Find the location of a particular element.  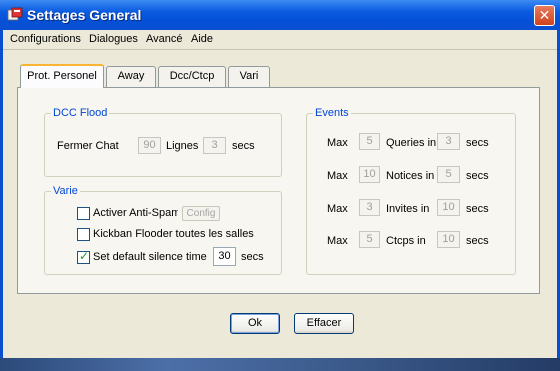

dcc-secs-label: secs is located at coordinates (243, 146).